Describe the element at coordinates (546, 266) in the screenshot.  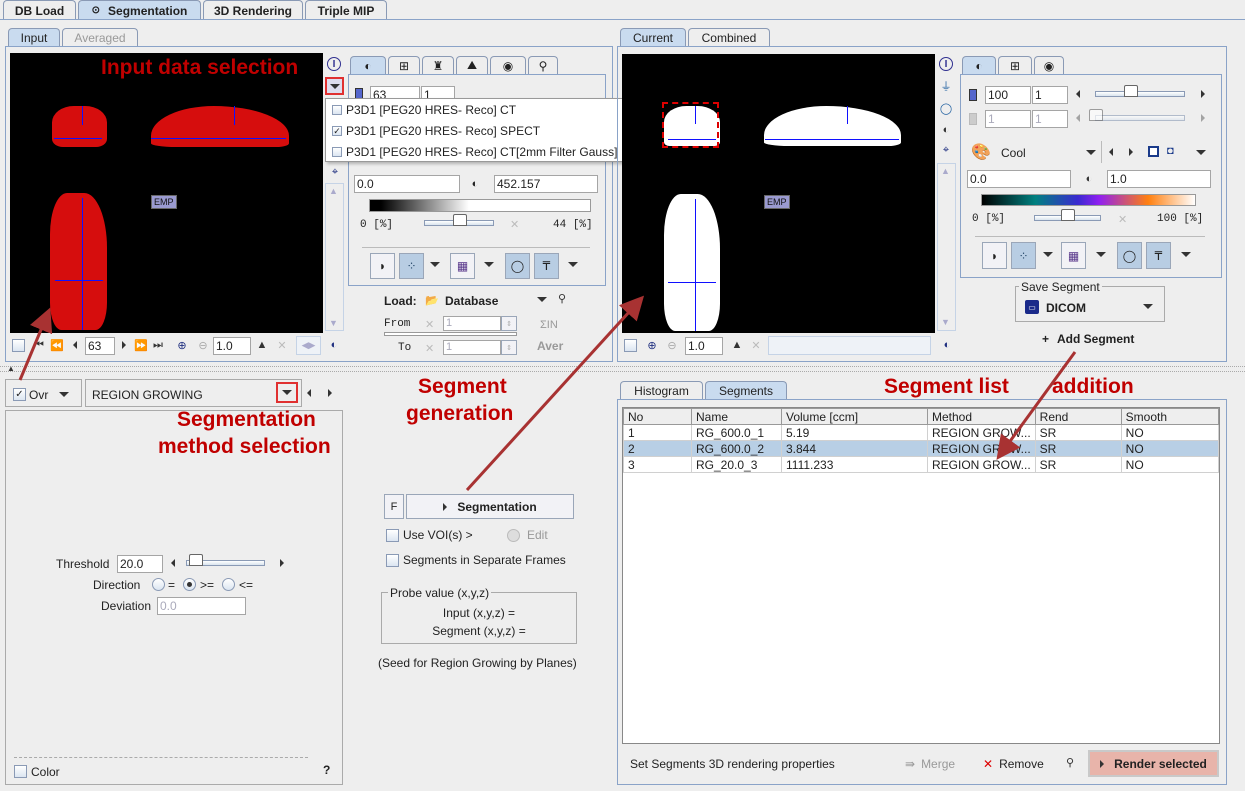
I see `text-overlay-button: ₸` at that location.